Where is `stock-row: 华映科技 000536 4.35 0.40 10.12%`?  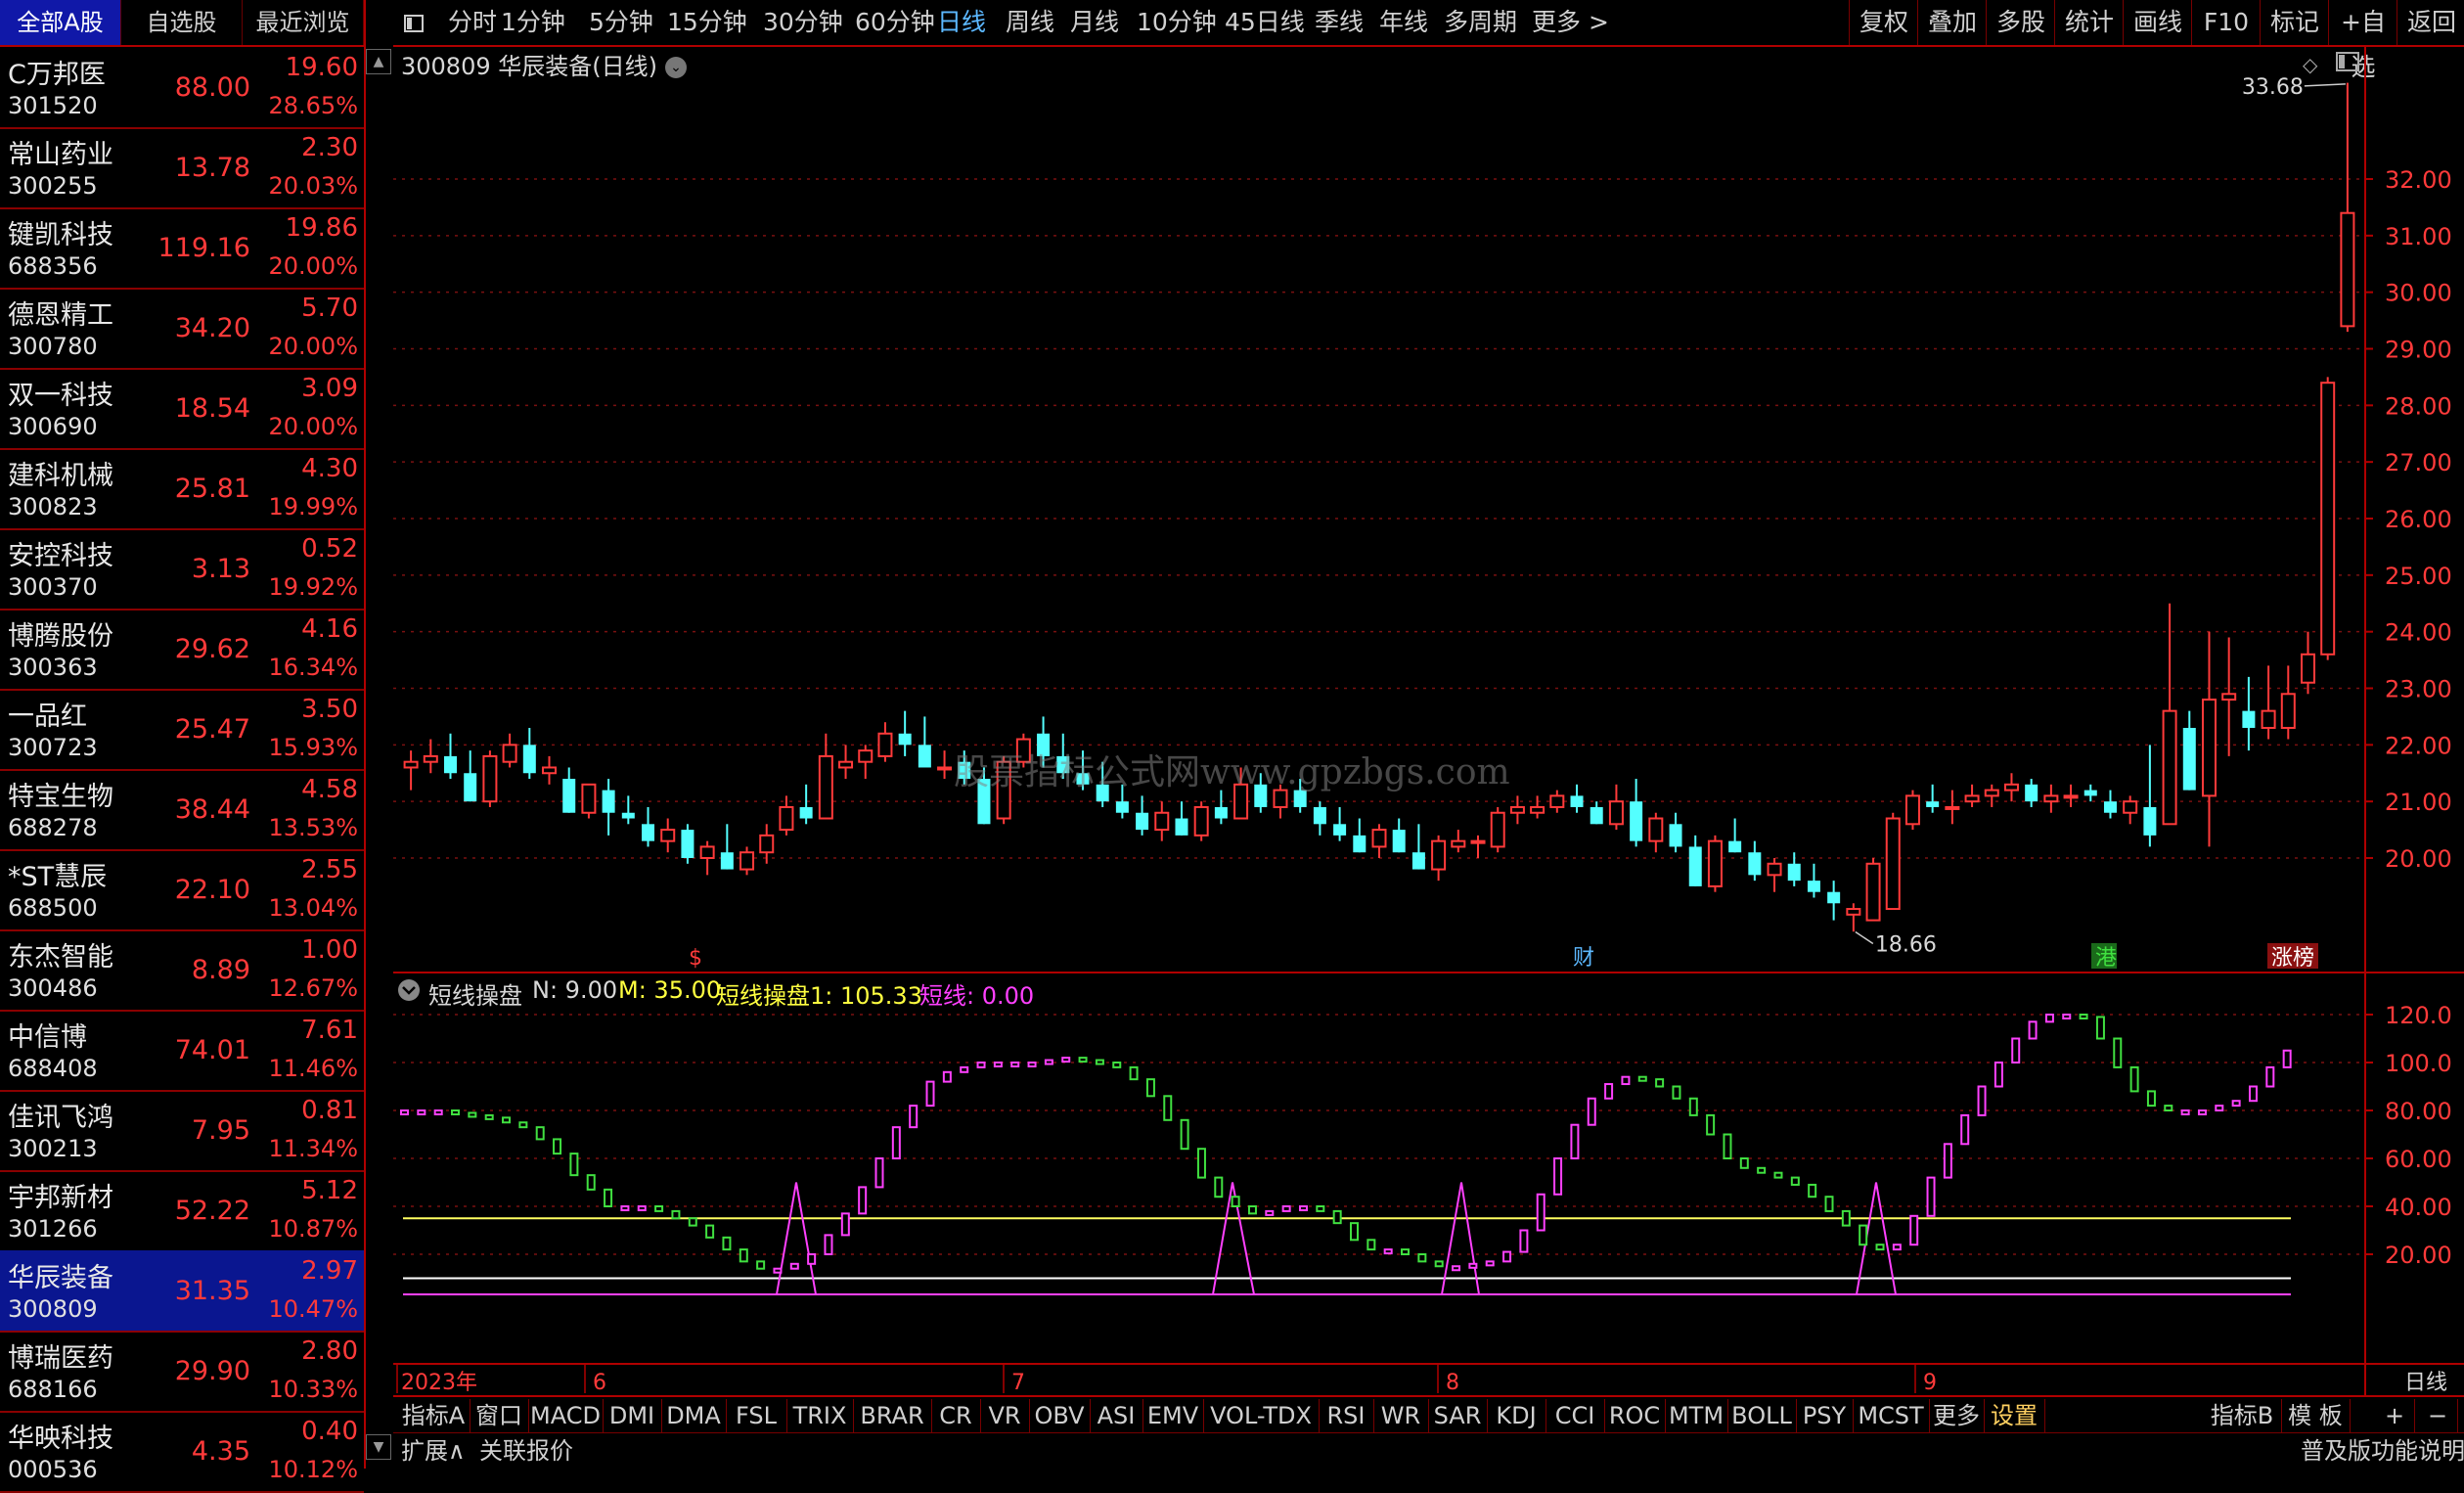
stock-row: 华映科技 000536 4.35 0.40 10.12% is located at coordinates (182, 1452).